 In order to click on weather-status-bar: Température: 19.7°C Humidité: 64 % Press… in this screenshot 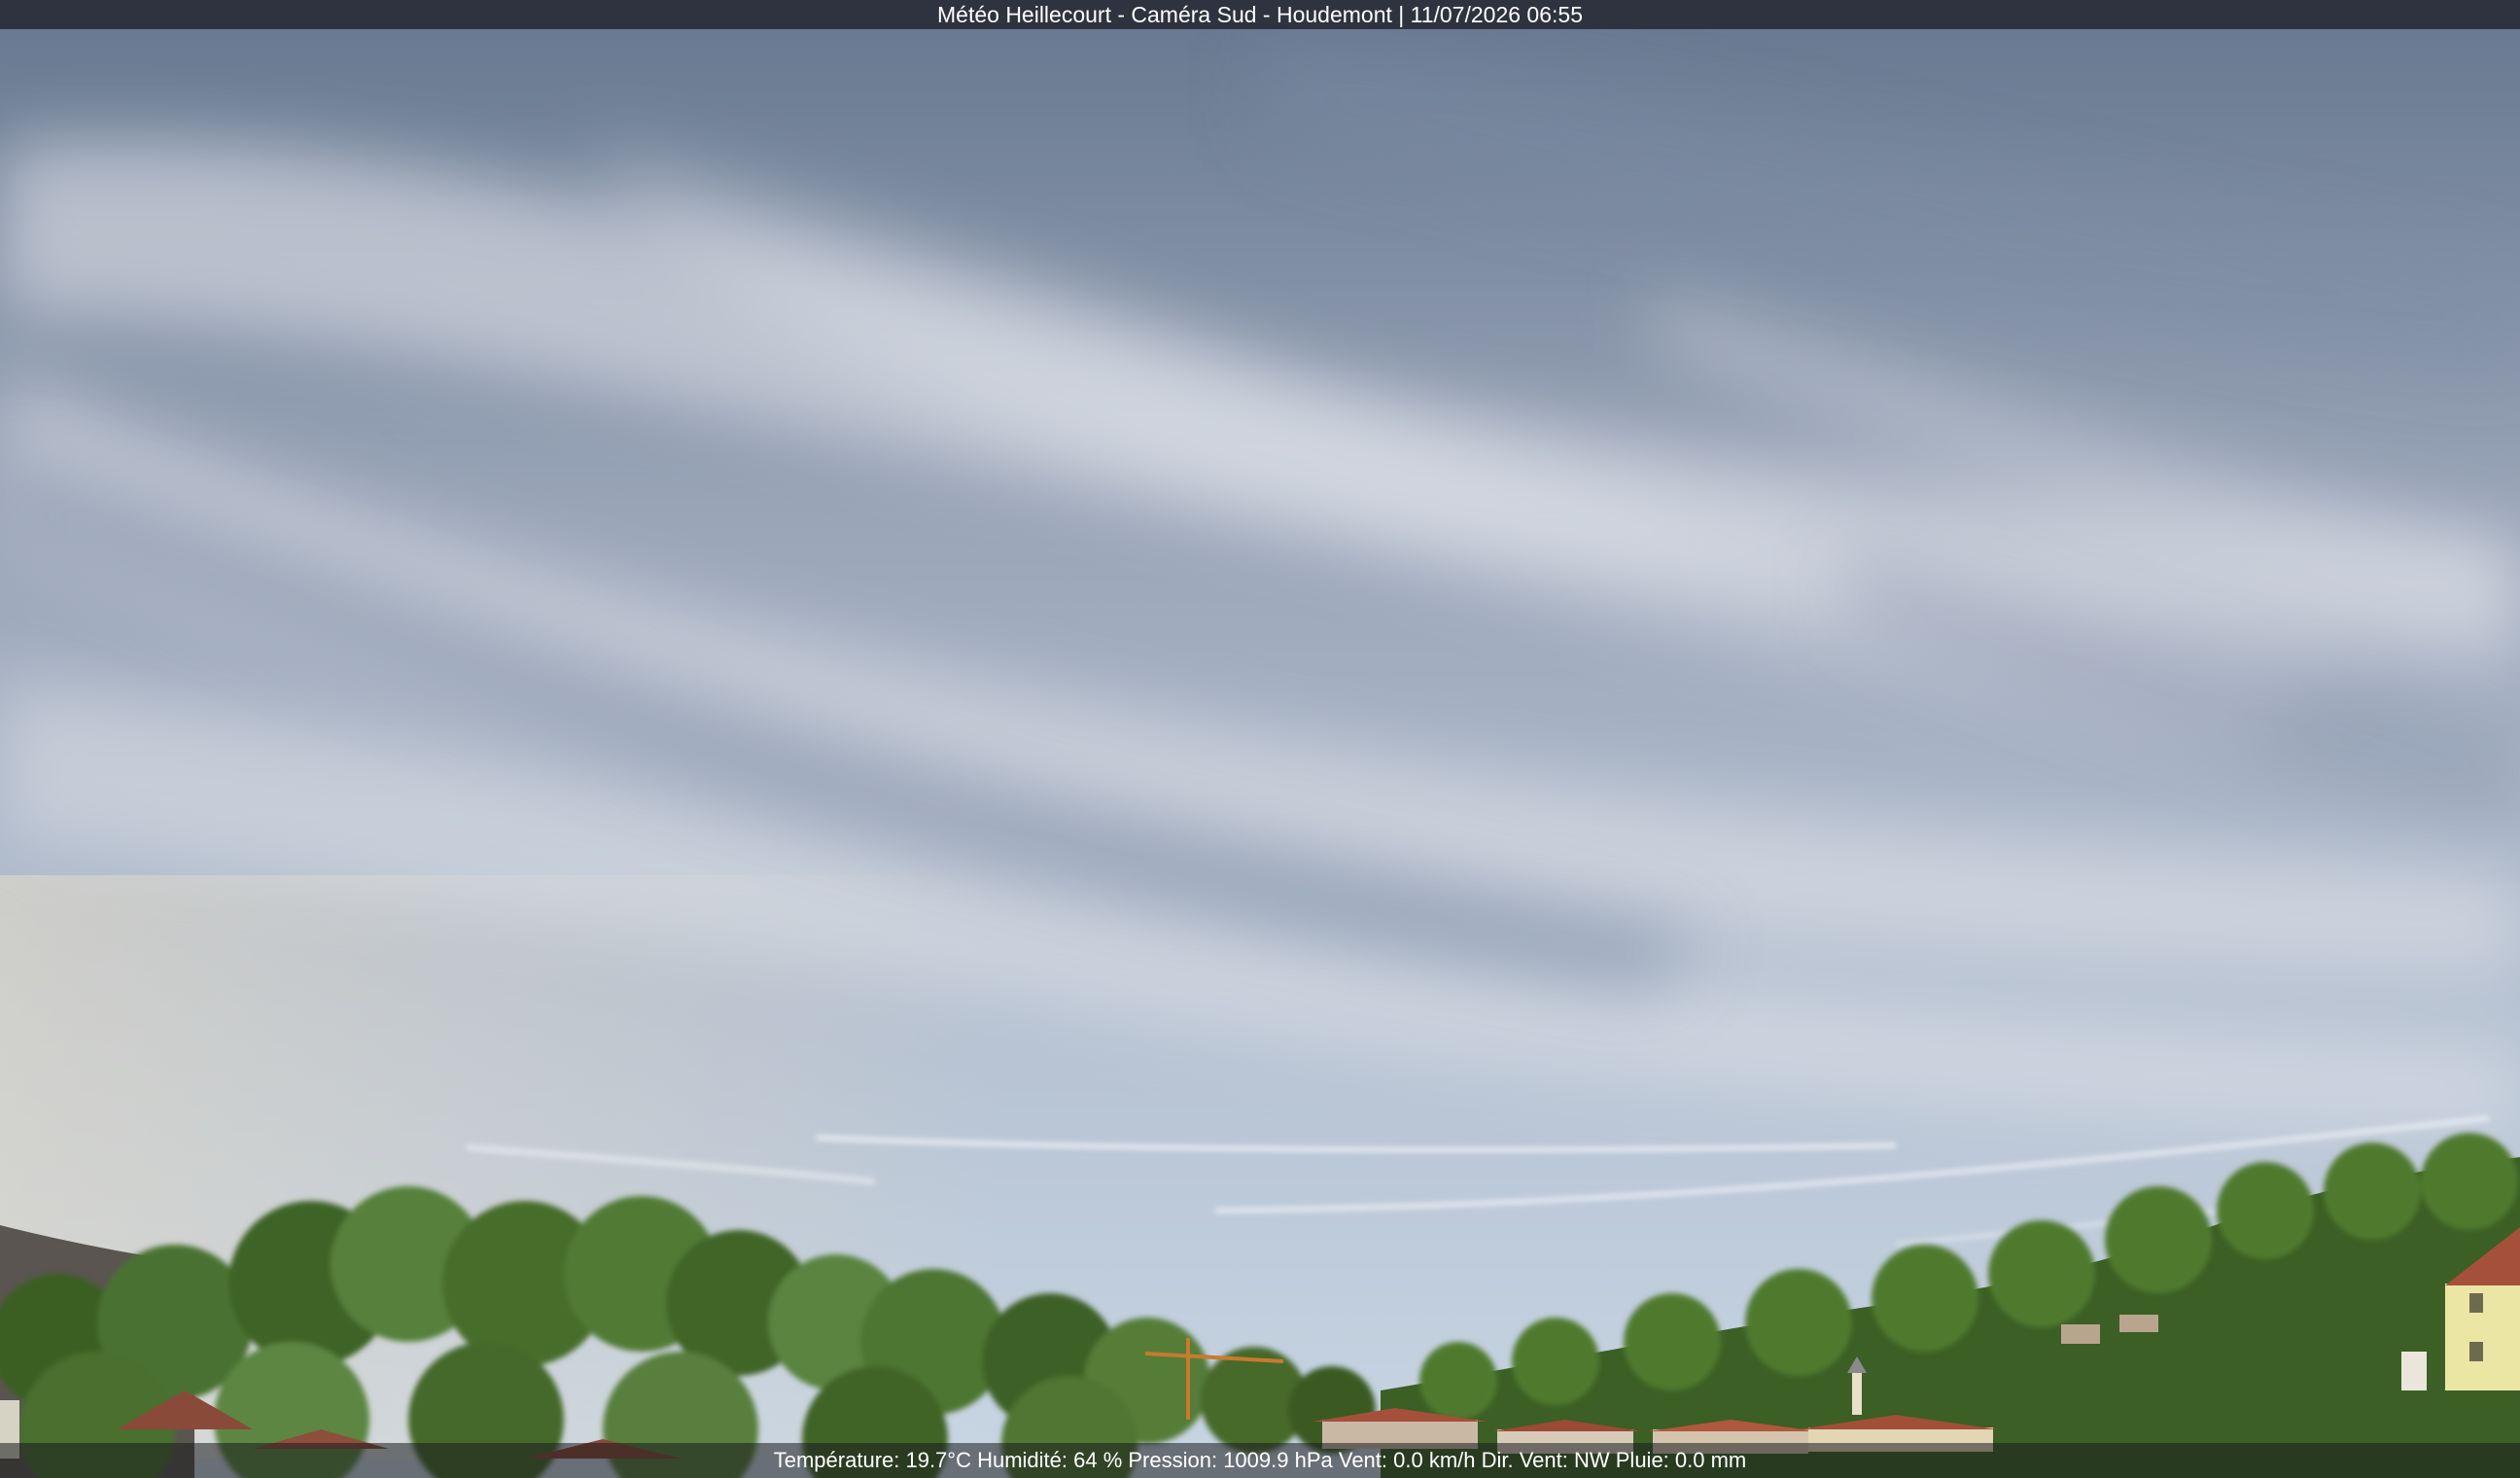, I will do `click(1260, 1460)`.